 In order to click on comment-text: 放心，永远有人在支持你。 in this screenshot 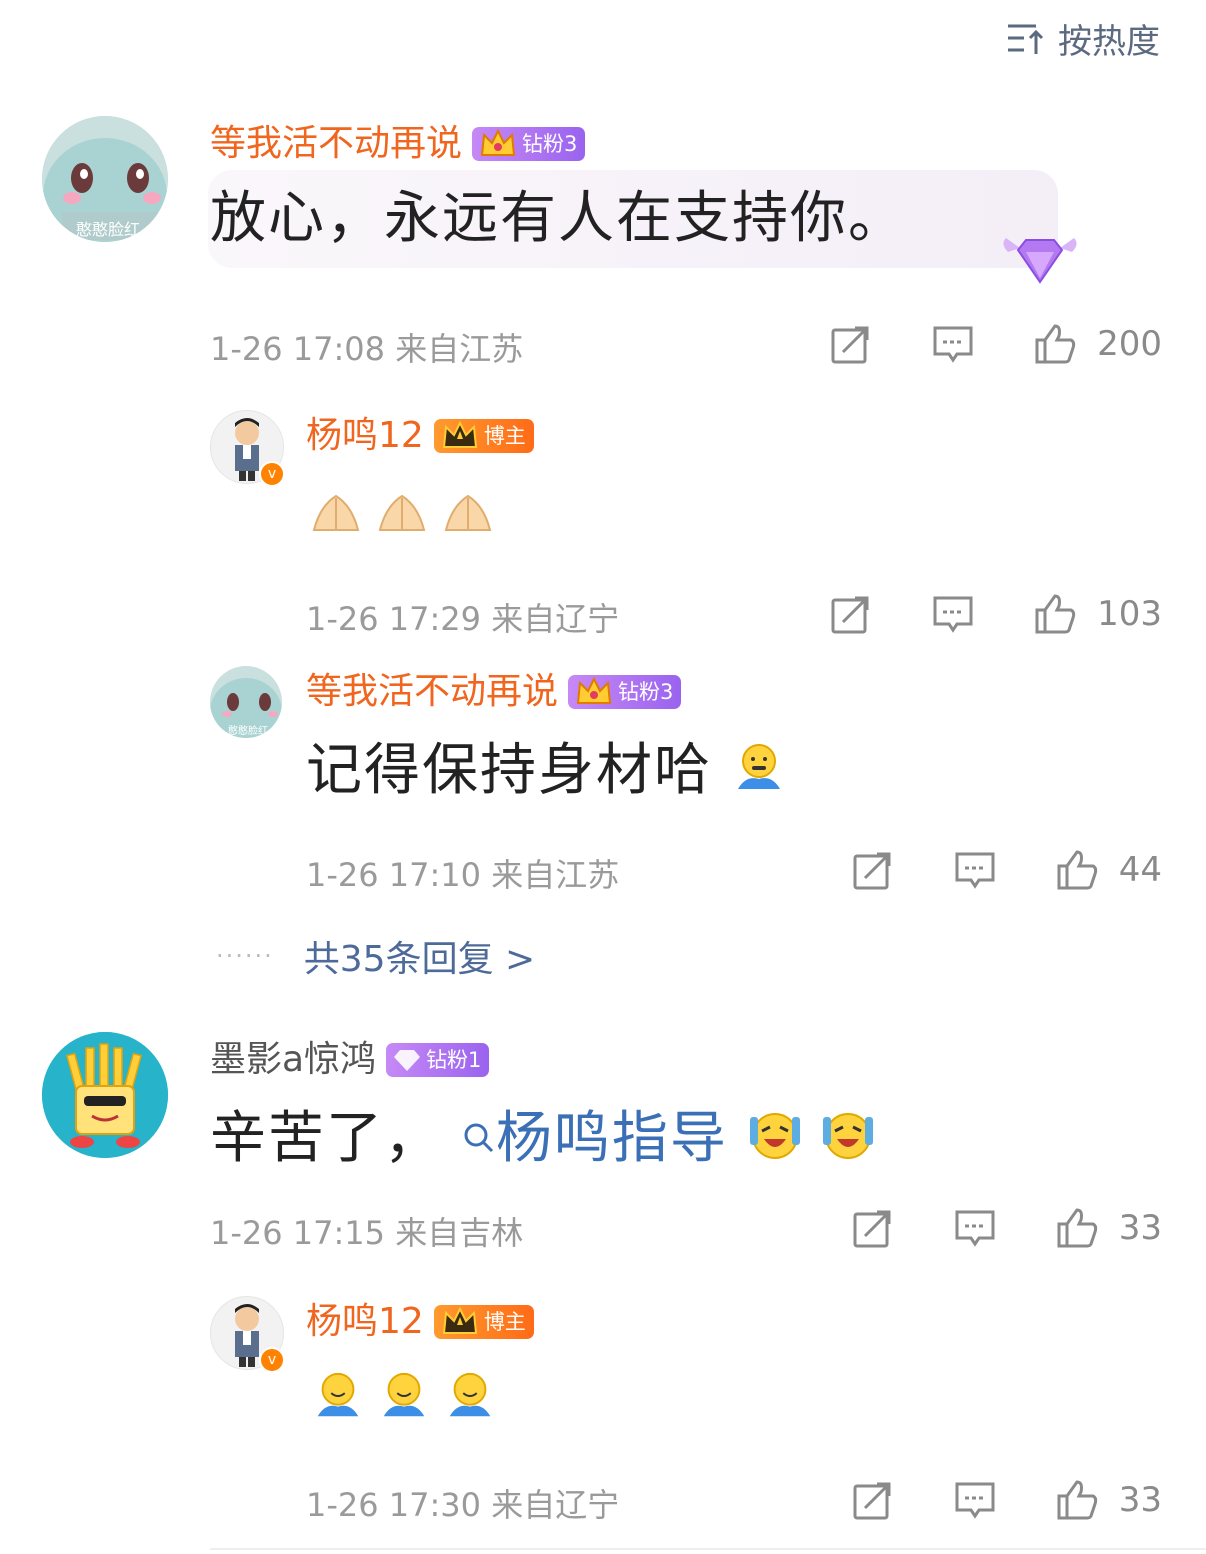, I will do `click(558, 218)`.